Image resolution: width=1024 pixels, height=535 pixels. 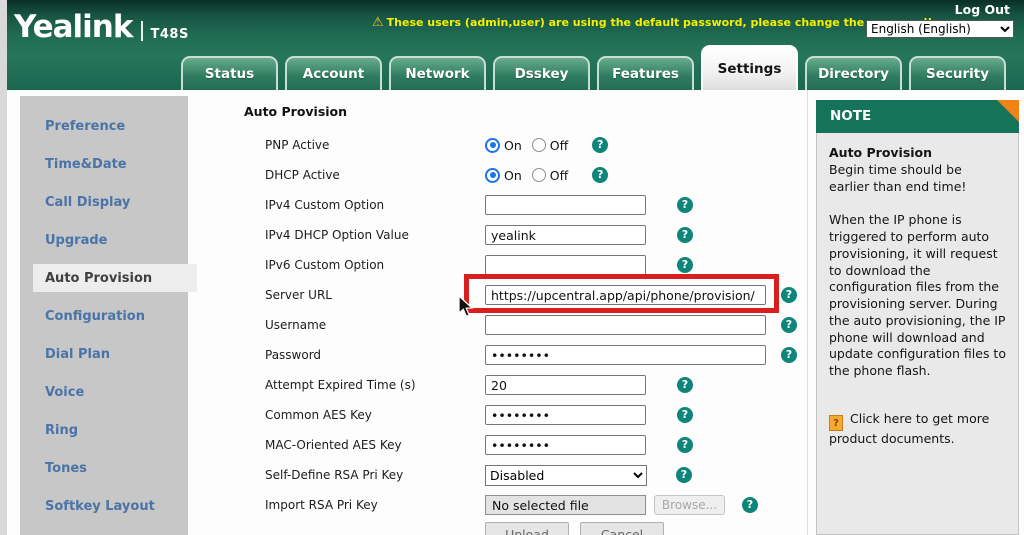 I want to click on field-label: Password, so click(x=293, y=355).